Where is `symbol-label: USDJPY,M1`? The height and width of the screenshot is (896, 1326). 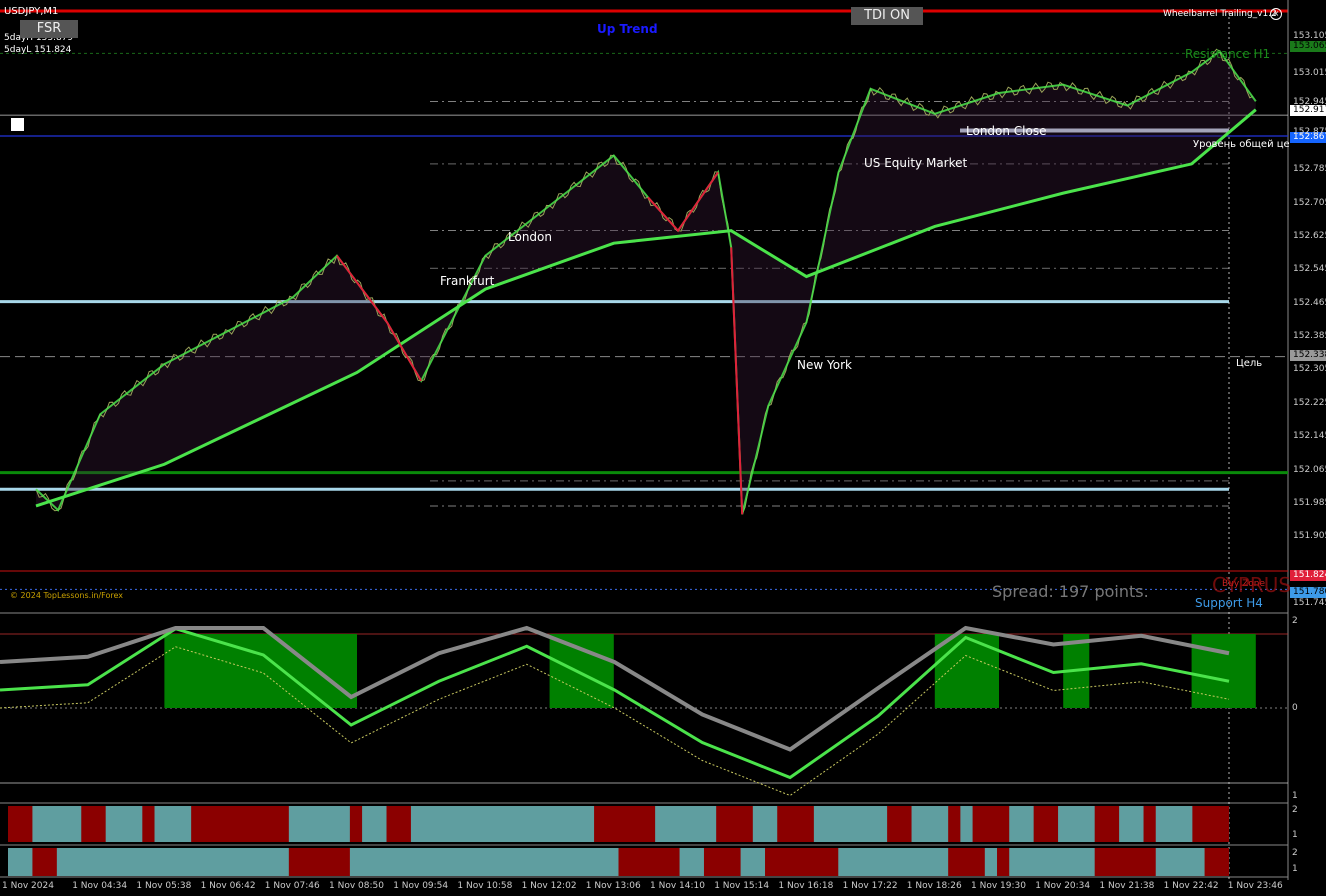
symbol-label: USDJPY,M1 is located at coordinates (31, 11).